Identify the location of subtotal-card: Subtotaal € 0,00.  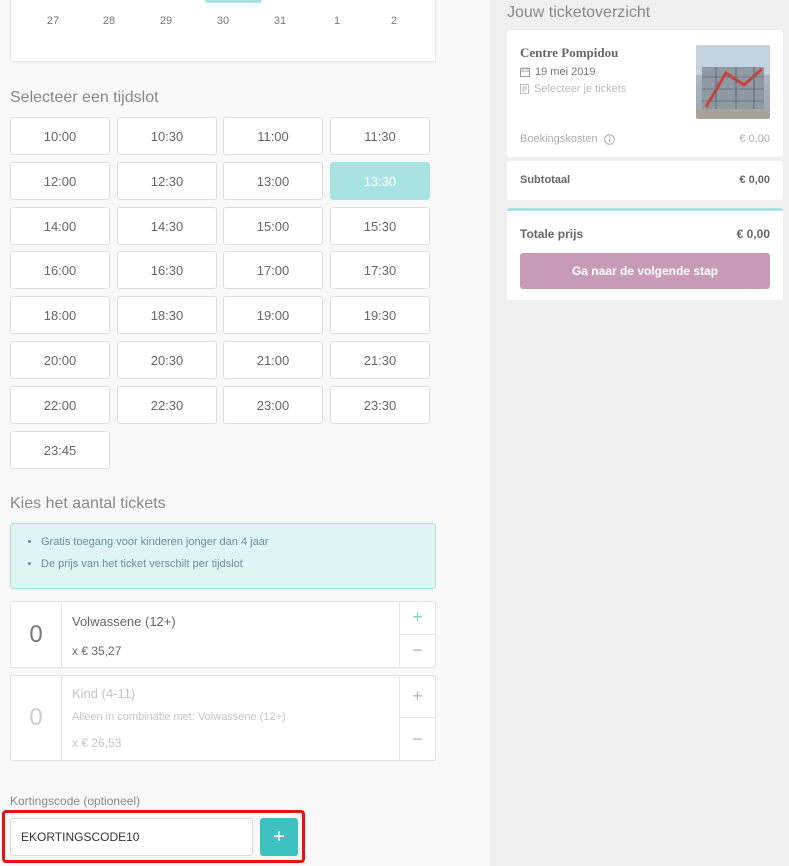
(645, 180).